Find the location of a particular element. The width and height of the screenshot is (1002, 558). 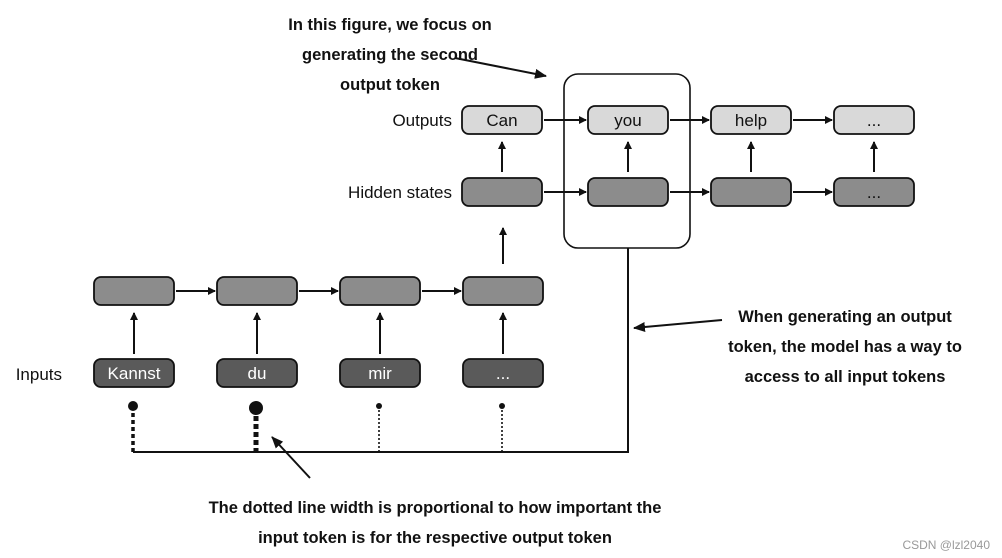

output-token-text: Can is located at coordinates (501, 120).